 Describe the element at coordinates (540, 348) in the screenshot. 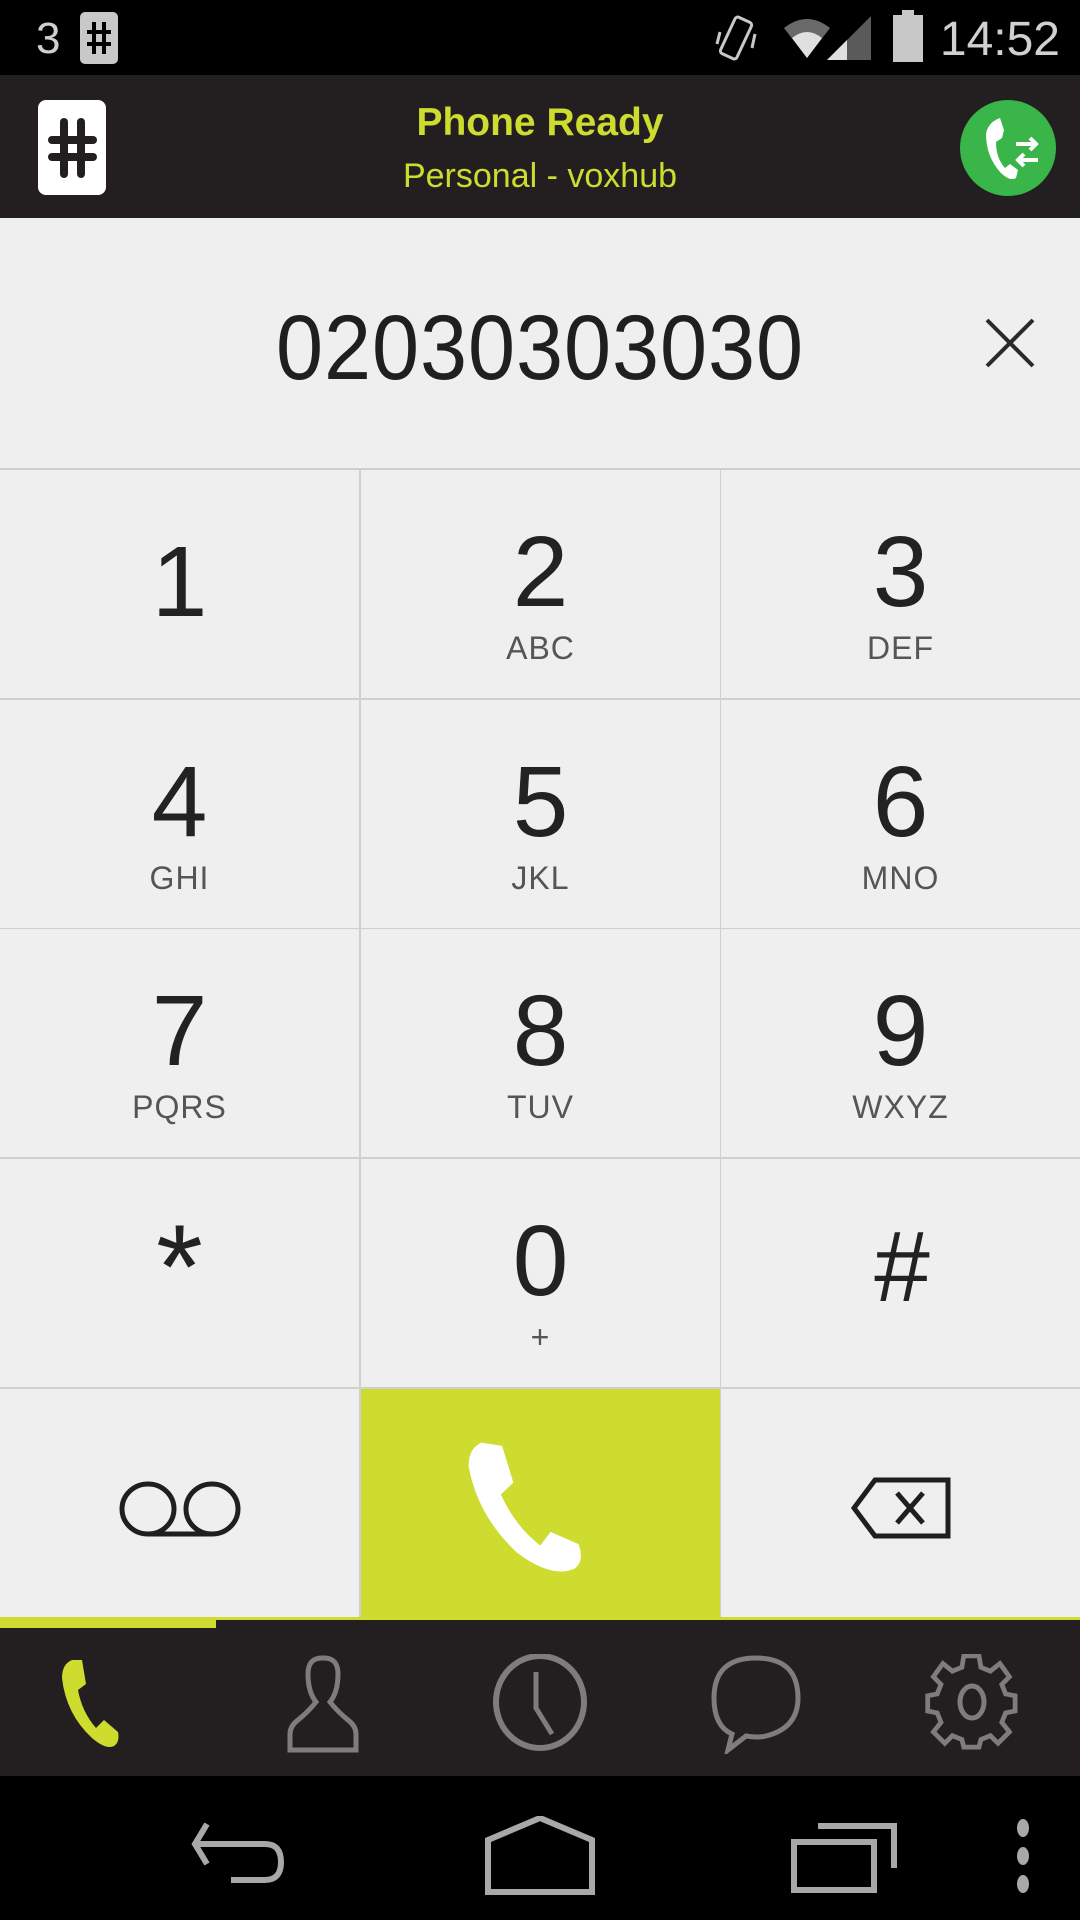

I see `dialed-number-field: 02030303030` at that location.